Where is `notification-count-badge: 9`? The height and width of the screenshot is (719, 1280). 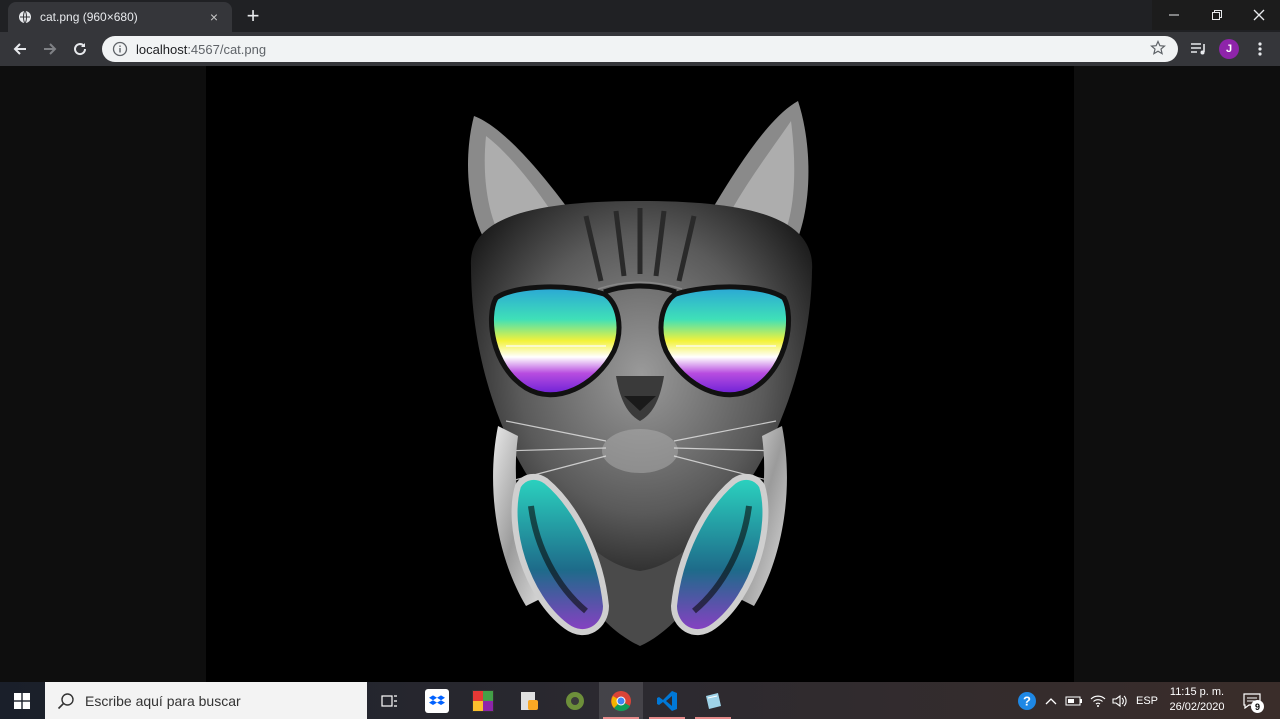
notification-count-badge: 9 is located at coordinates (1257, 706).